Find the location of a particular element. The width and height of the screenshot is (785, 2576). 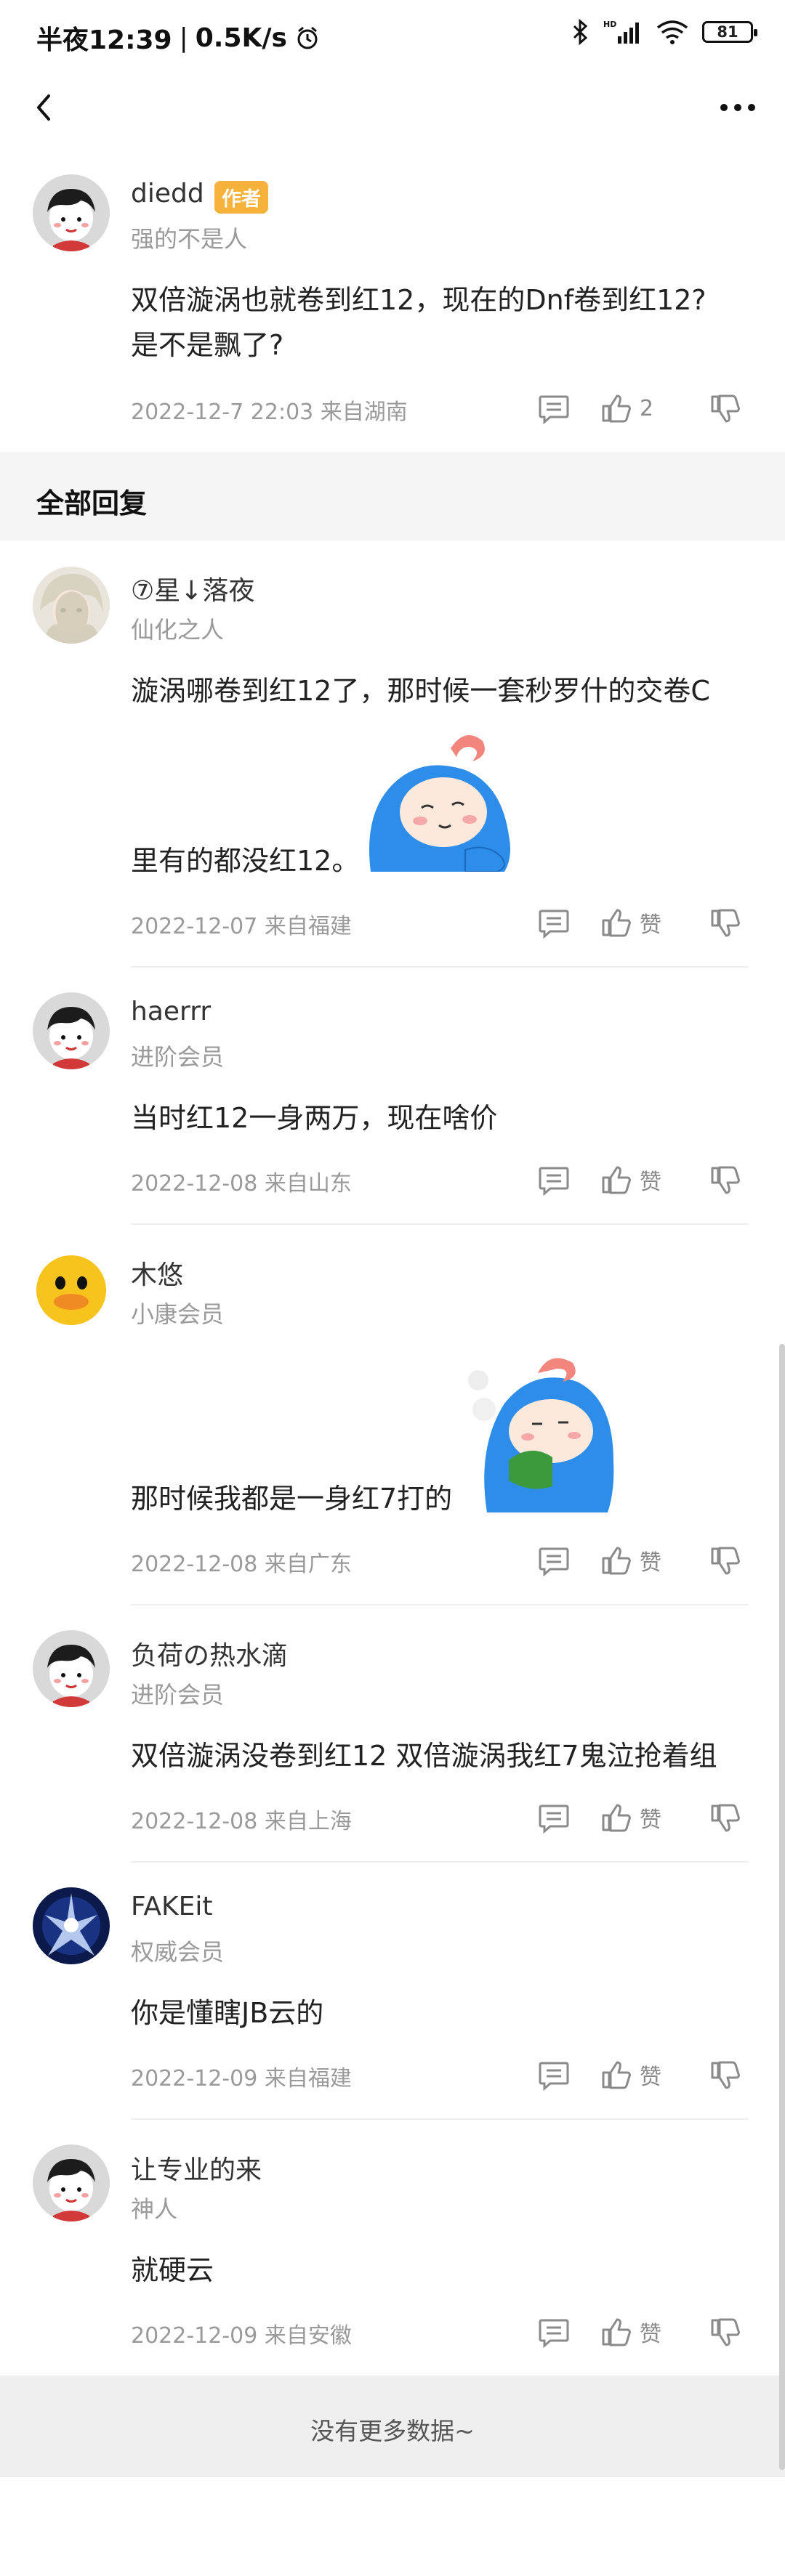

back-button is located at coordinates (43, 108).